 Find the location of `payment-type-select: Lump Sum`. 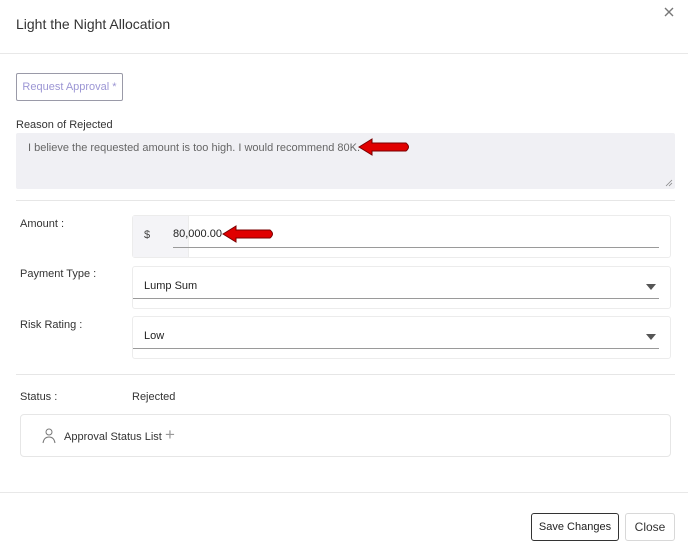

payment-type-select: Lump Sum is located at coordinates (401, 287).